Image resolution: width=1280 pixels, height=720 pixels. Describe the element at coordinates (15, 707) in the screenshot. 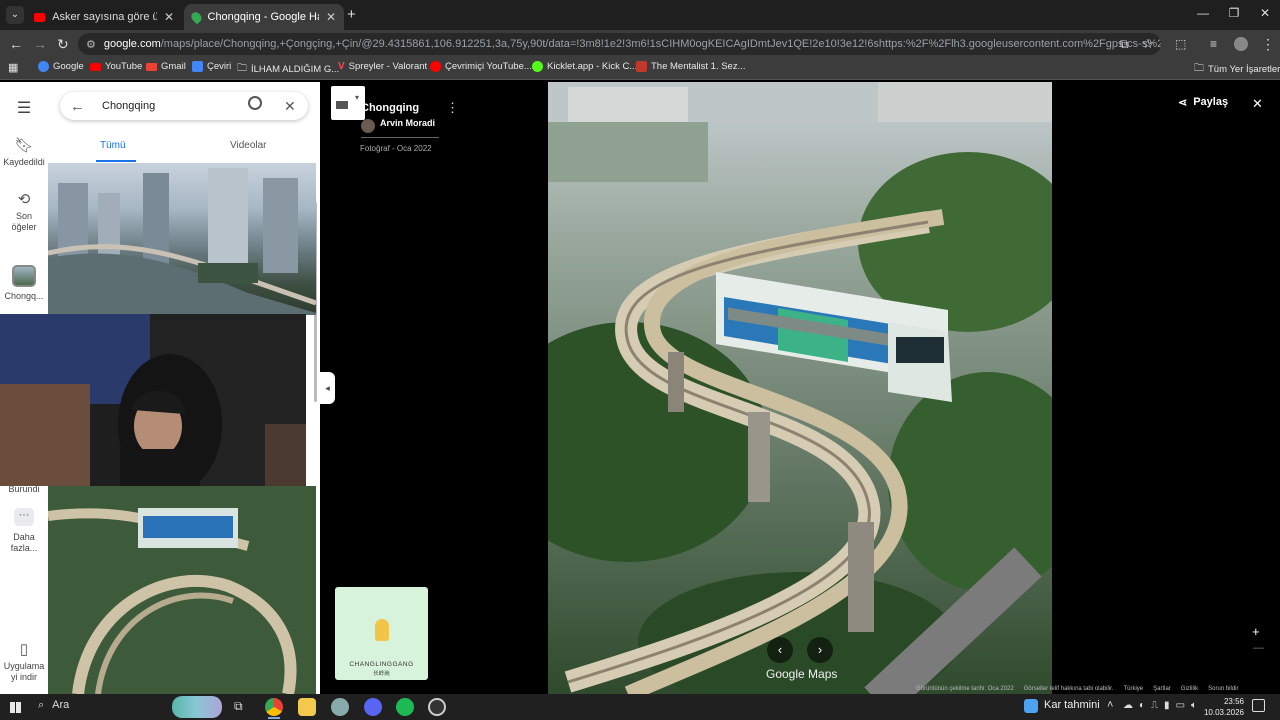

I see `windows-start-icon` at that location.